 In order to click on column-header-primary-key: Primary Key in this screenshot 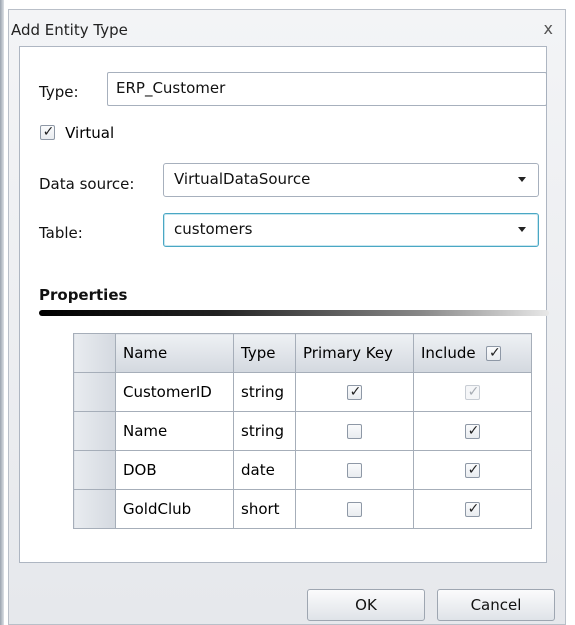, I will do `click(354, 353)`.